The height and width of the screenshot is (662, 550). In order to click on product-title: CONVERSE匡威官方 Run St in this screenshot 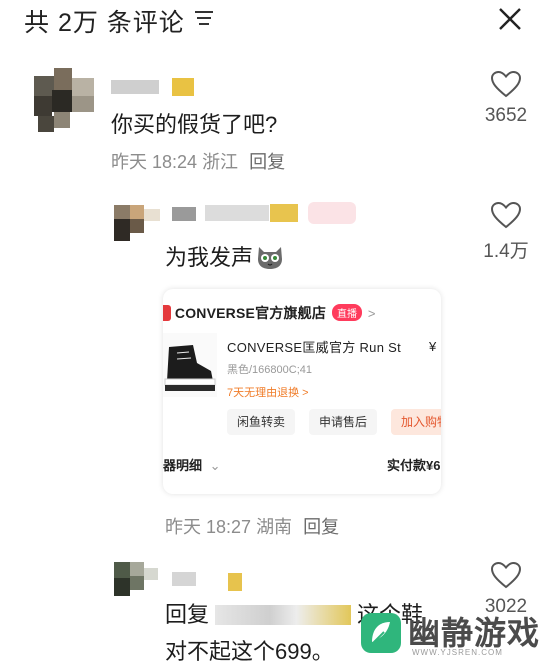, I will do `click(314, 347)`.